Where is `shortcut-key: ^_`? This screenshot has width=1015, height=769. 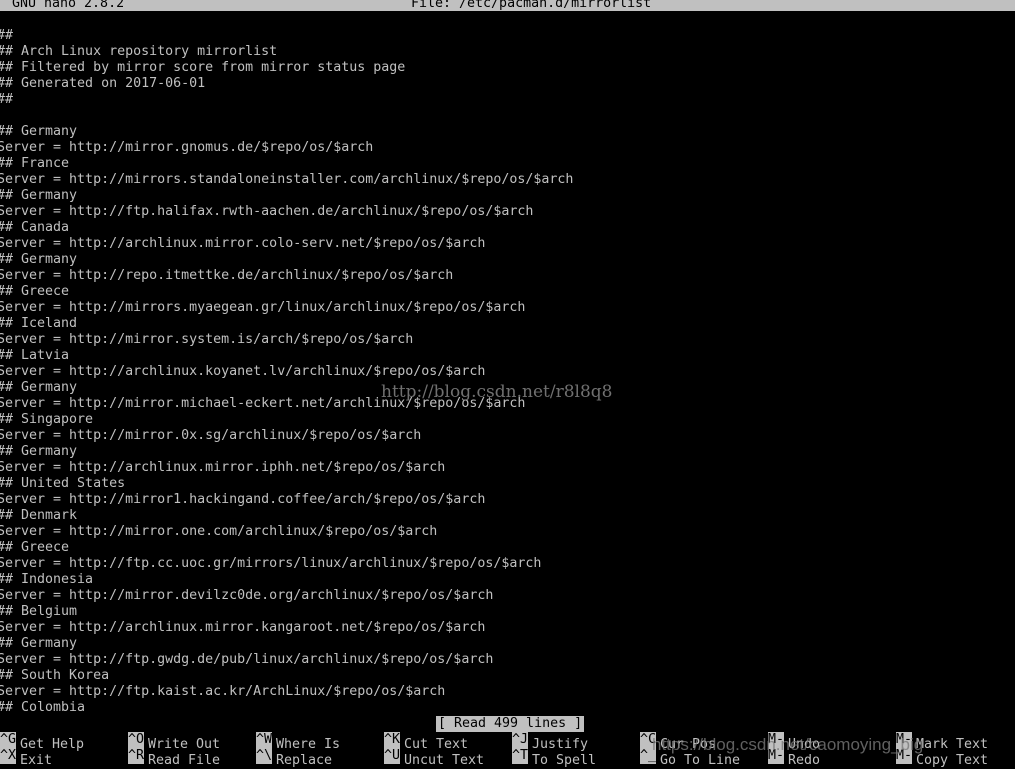 shortcut-key: ^_ is located at coordinates (648, 756).